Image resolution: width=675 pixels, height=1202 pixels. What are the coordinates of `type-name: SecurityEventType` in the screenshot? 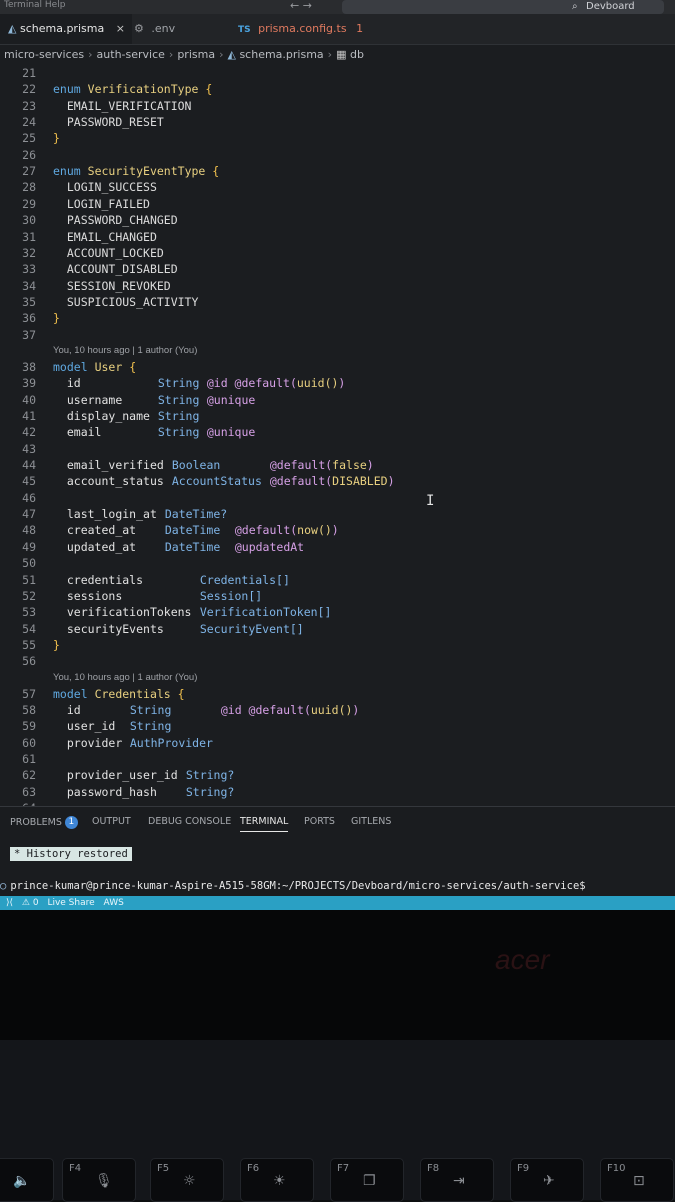 It's located at (146, 171).